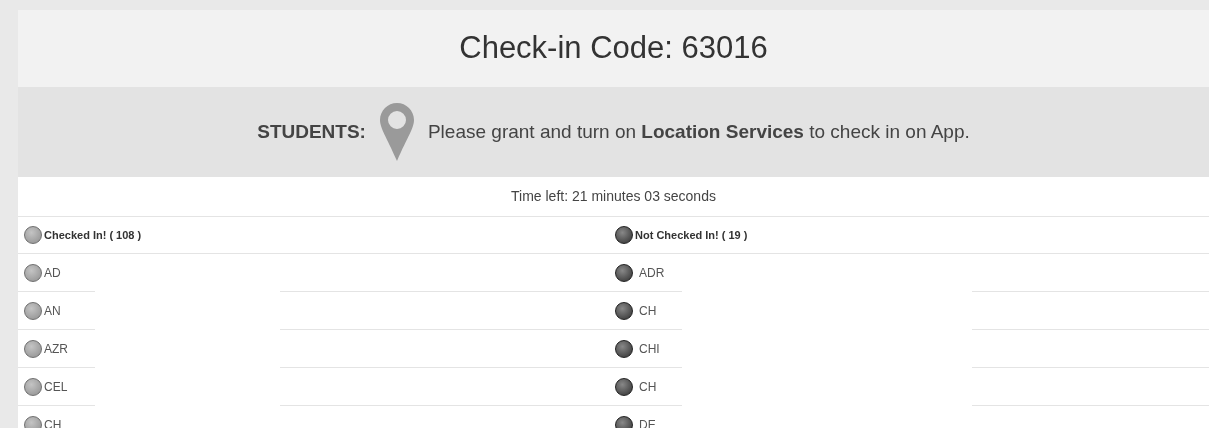 The width and height of the screenshot is (1209, 428). I want to click on column-heading: Not Checked In! ( 19 ), so click(691, 235).